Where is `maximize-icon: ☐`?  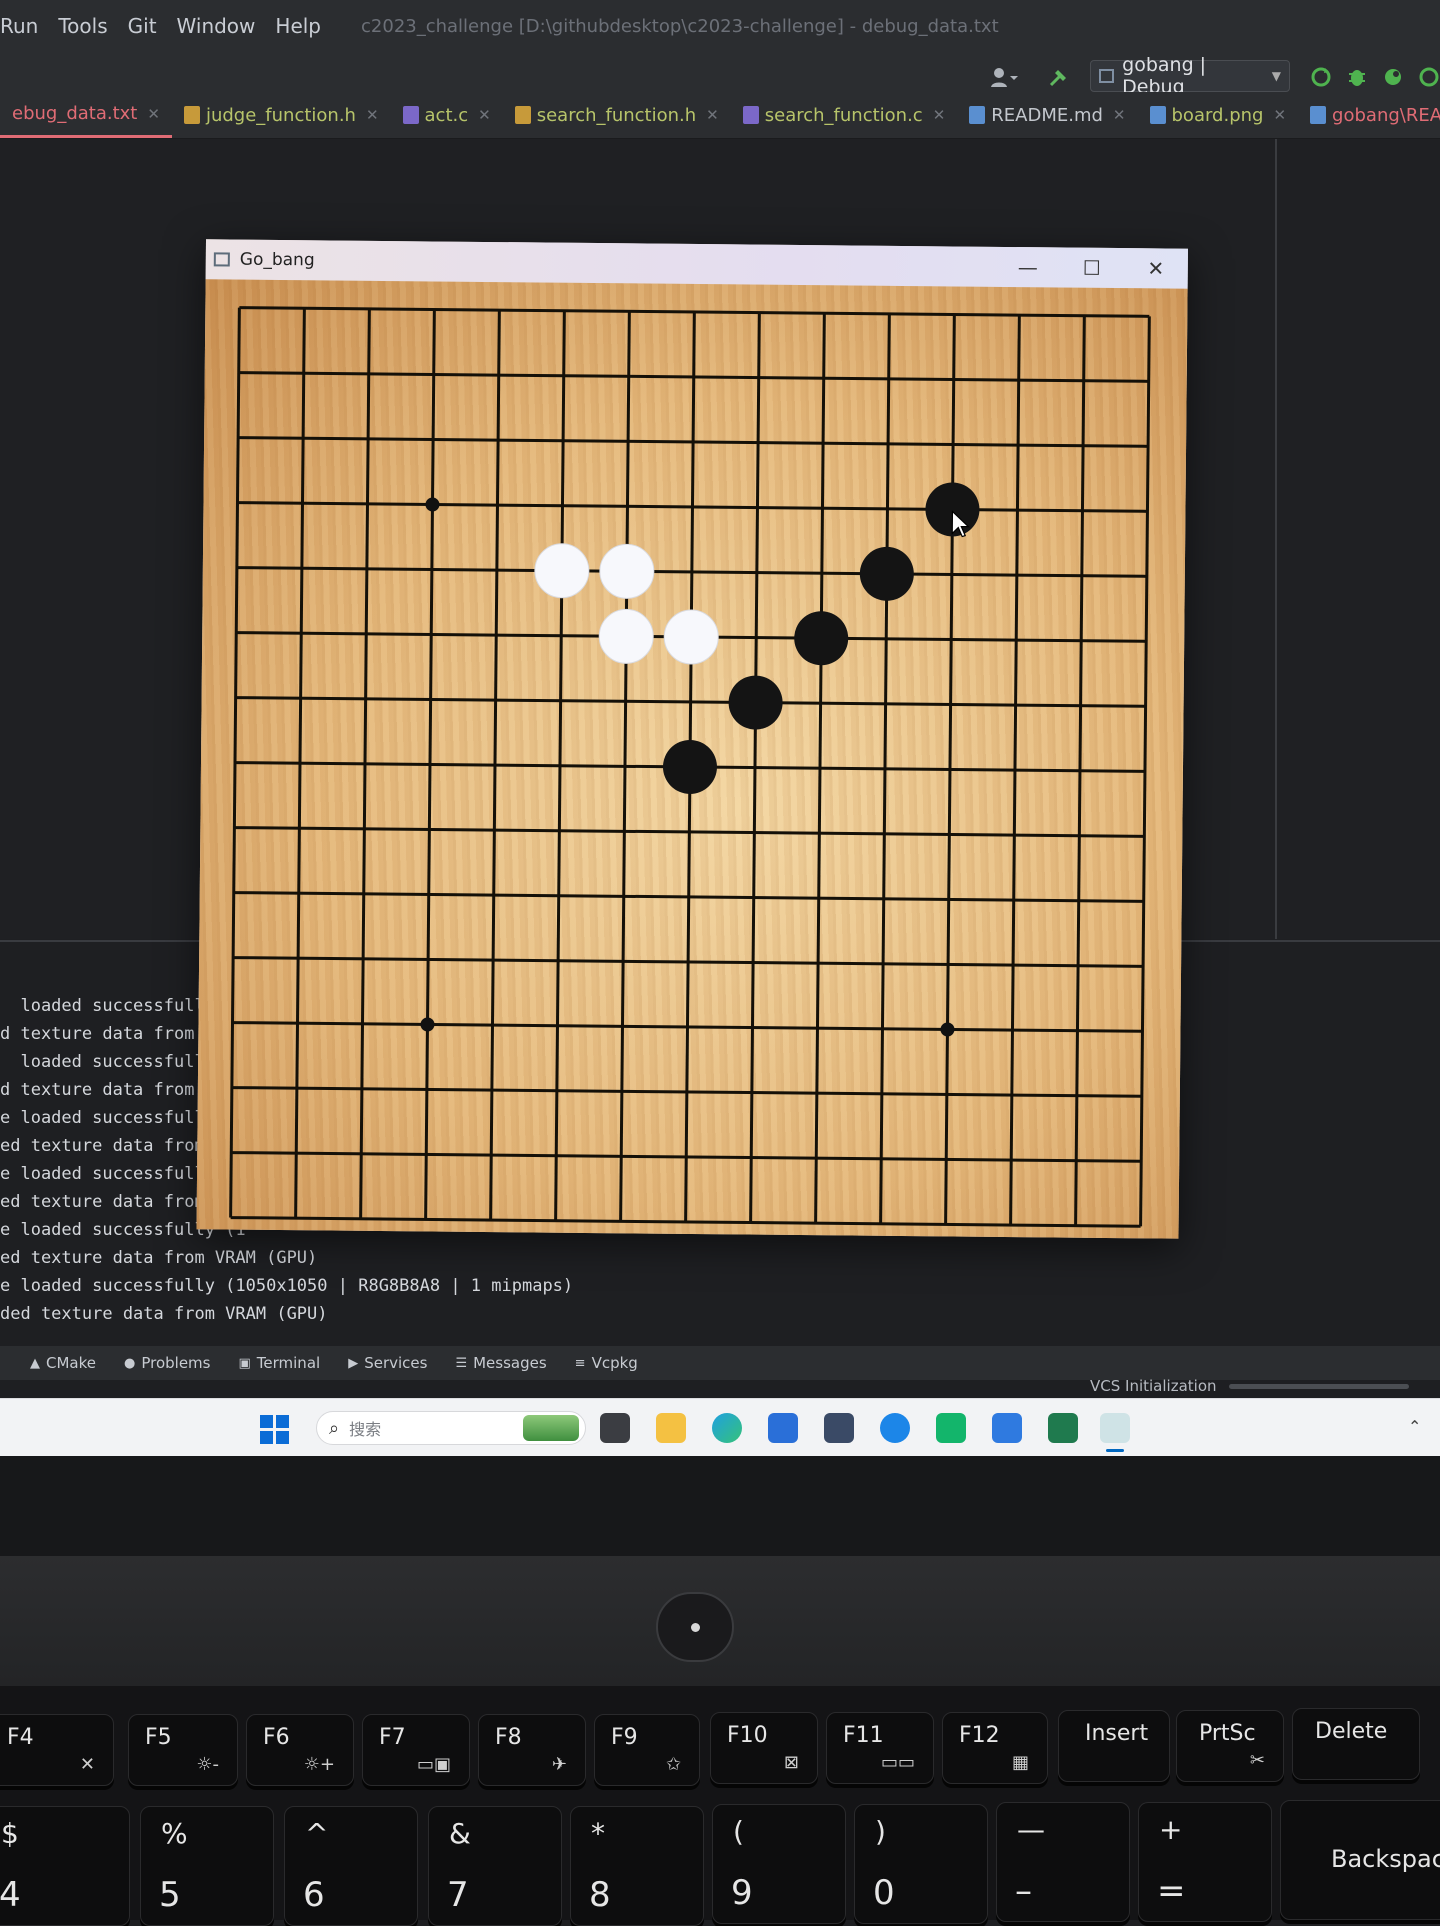 maximize-icon: ☐ is located at coordinates (1092, 267).